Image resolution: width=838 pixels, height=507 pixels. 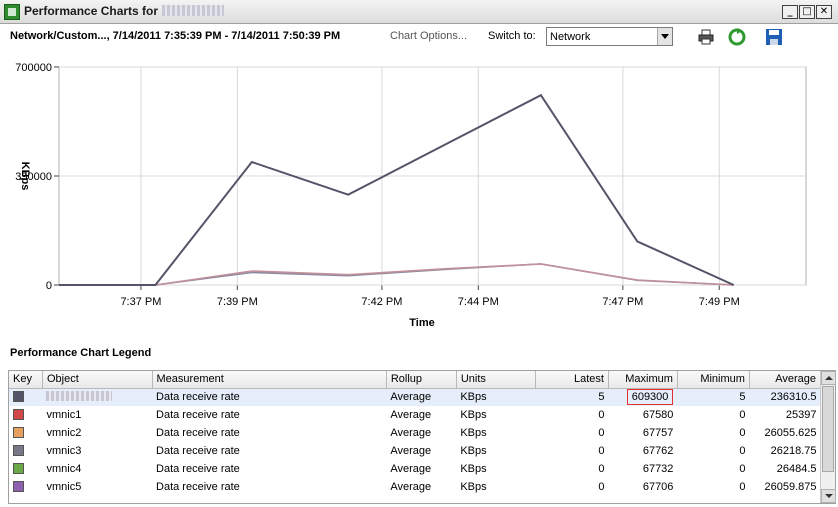 What do you see at coordinates (658, 469) in the screenshot?
I see `legend-cell-maximum: 67732` at bounding box center [658, 469].